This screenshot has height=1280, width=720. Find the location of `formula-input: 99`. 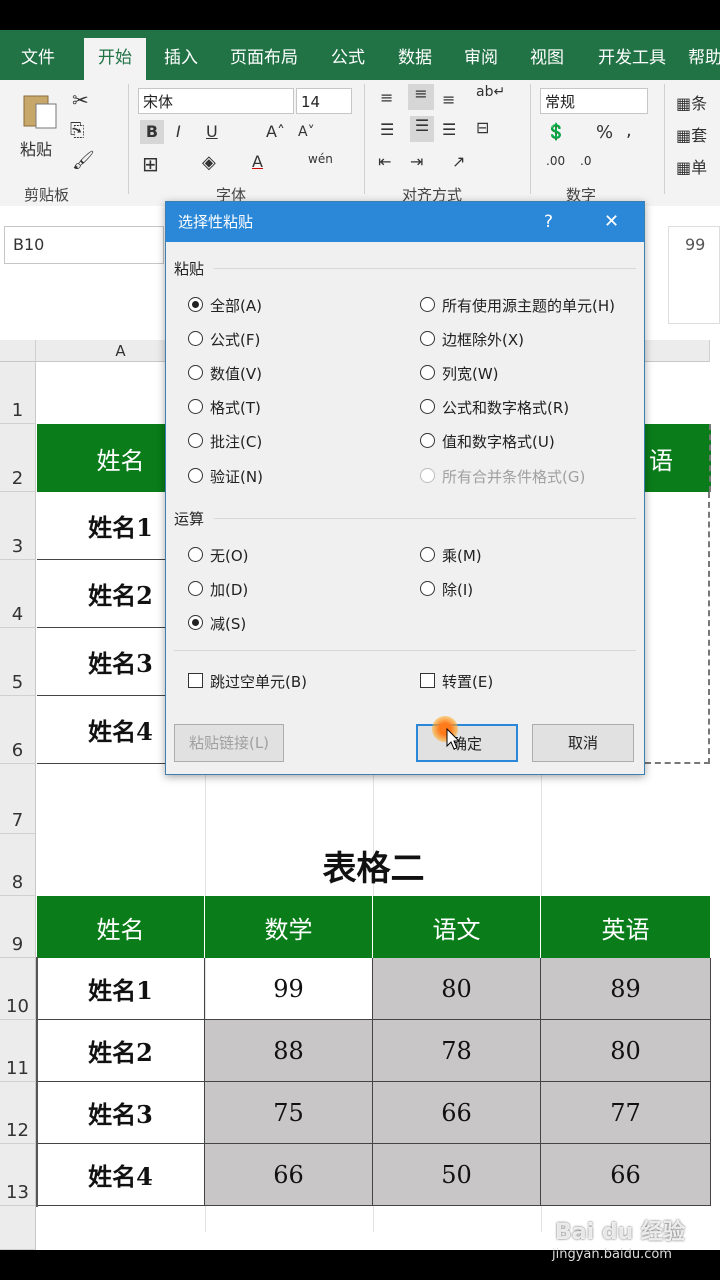

formula-input: 99 is located at coordinates (694, 275).